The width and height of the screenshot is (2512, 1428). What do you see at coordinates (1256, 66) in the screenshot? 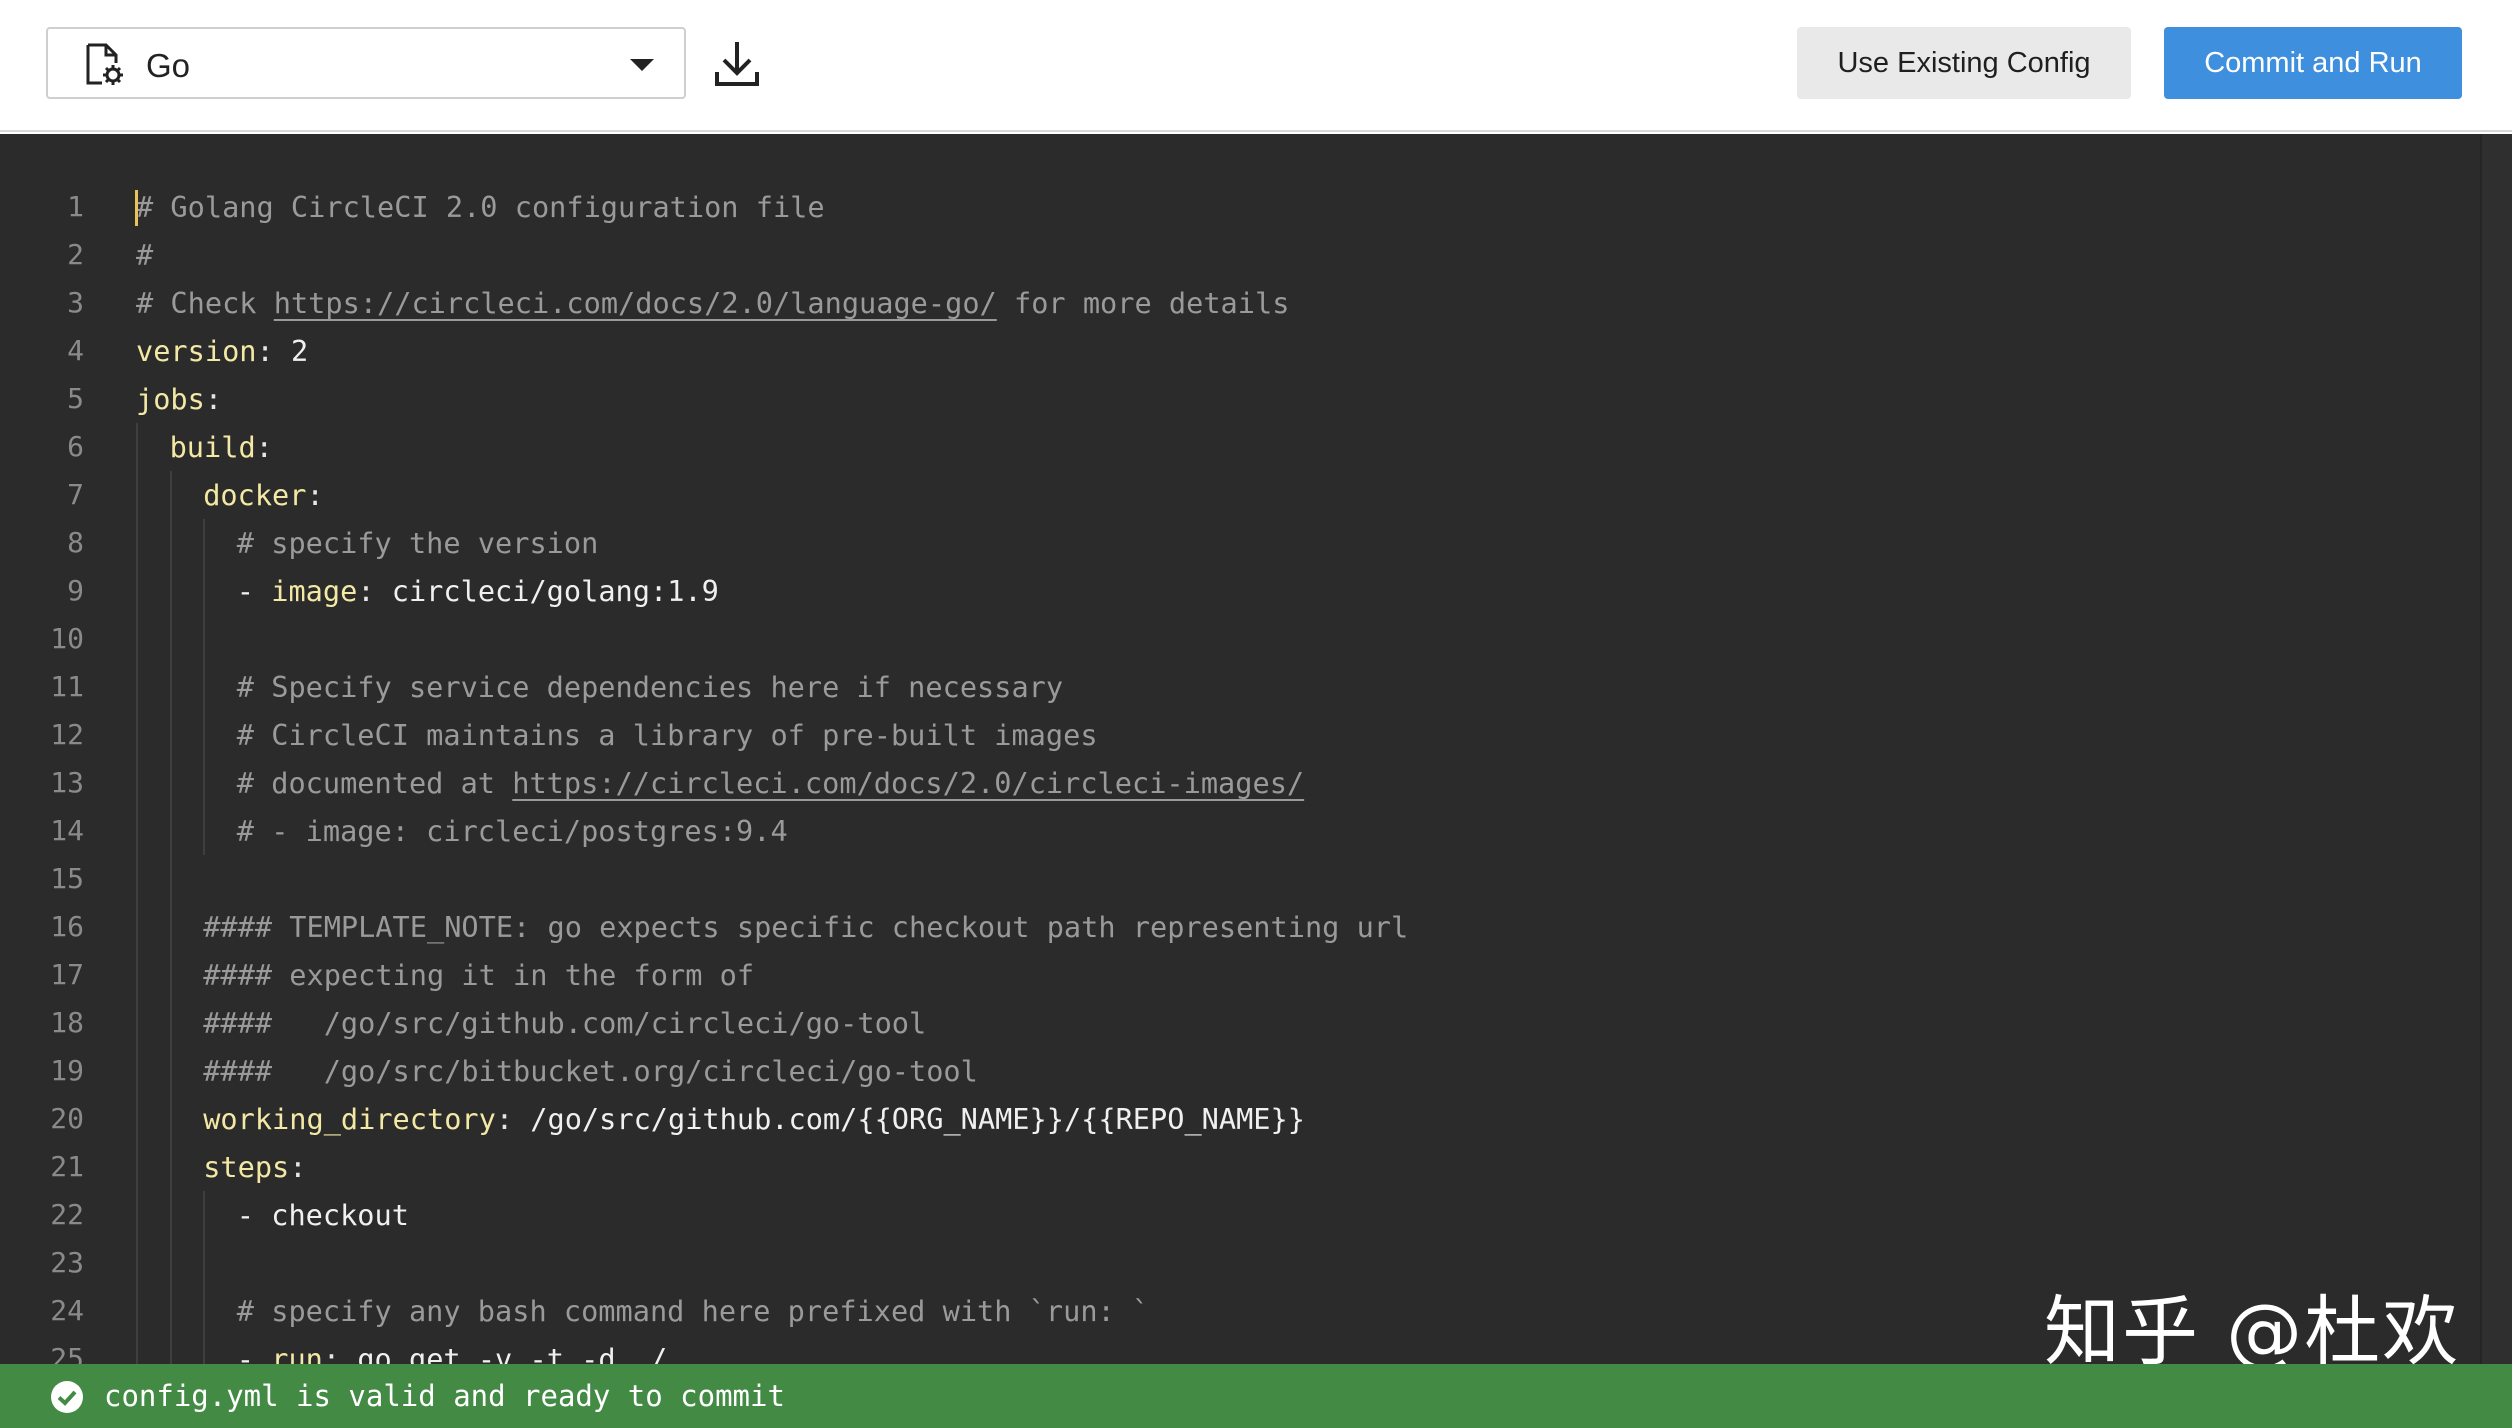
I see `toolbar: Go Use Existing Config Commit and Run` at bounding box center [1256, 66].